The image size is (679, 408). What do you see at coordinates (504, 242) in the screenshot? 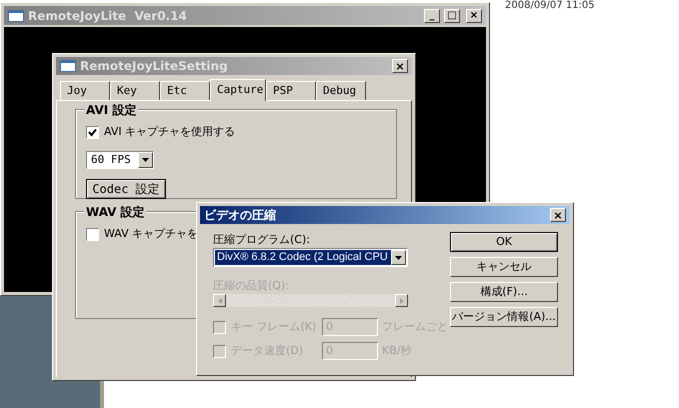
I see `dialog-button: OK` at bounding box center [504, 242].